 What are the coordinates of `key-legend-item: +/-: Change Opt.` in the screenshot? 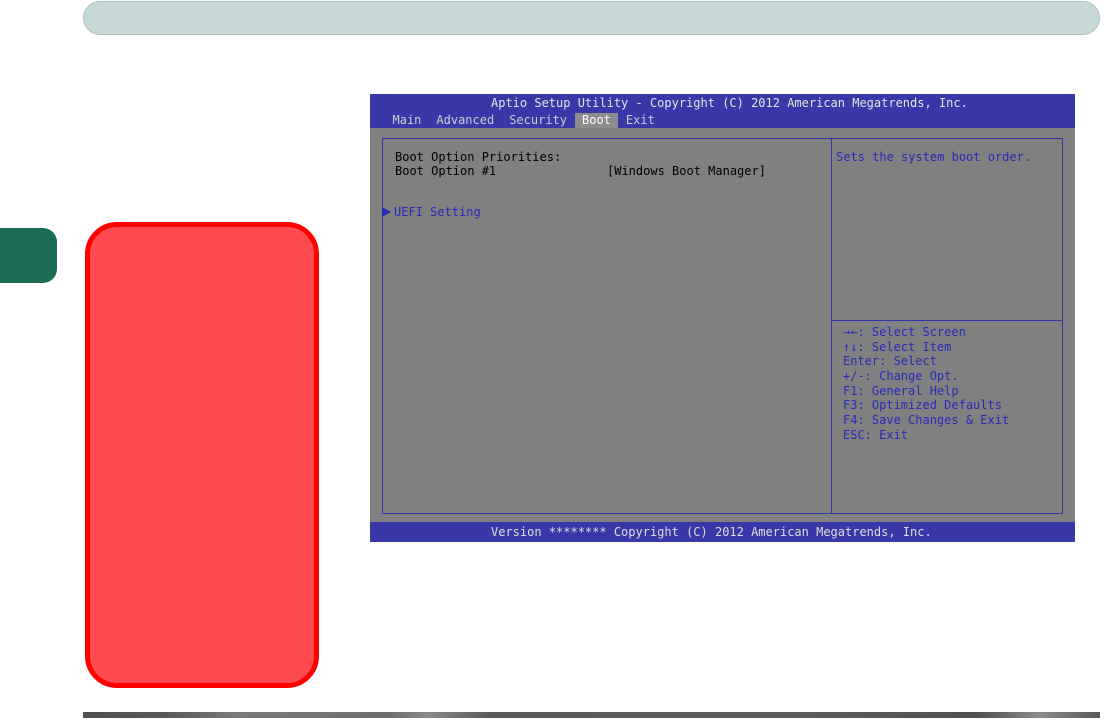 It's located at (901, 376).